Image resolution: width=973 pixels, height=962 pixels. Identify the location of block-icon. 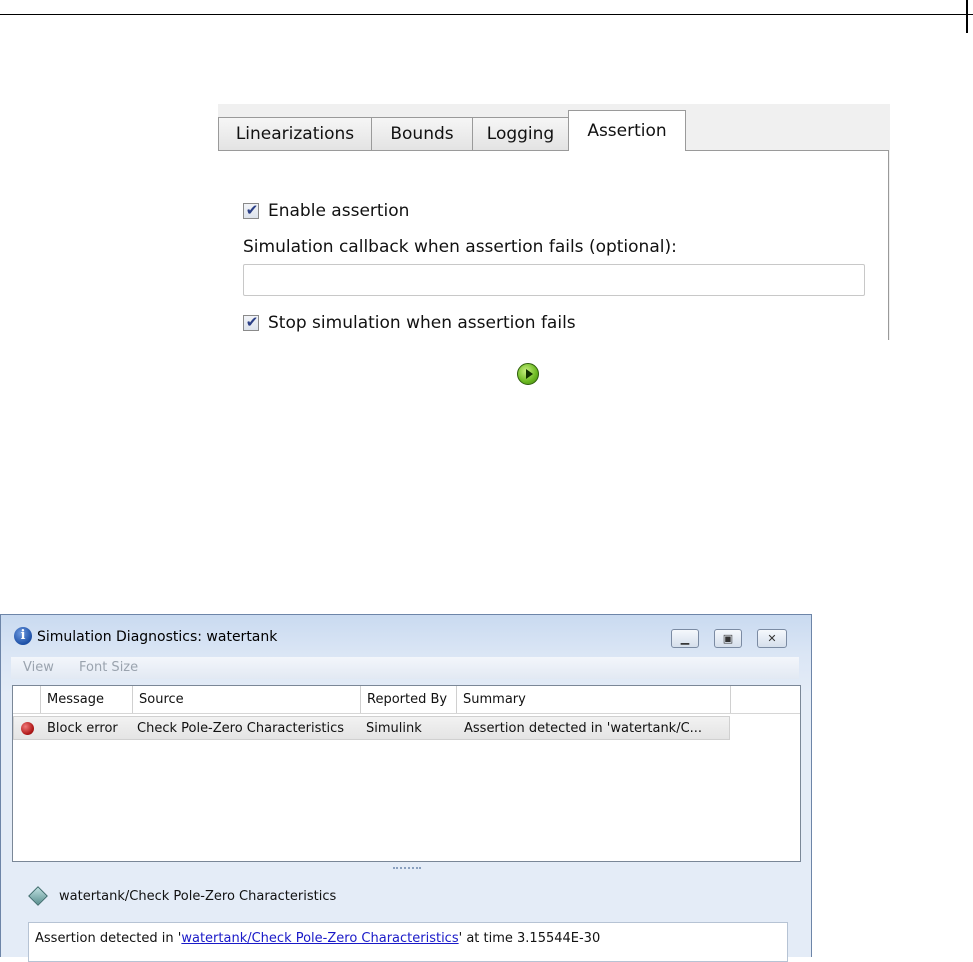
(38, 896).